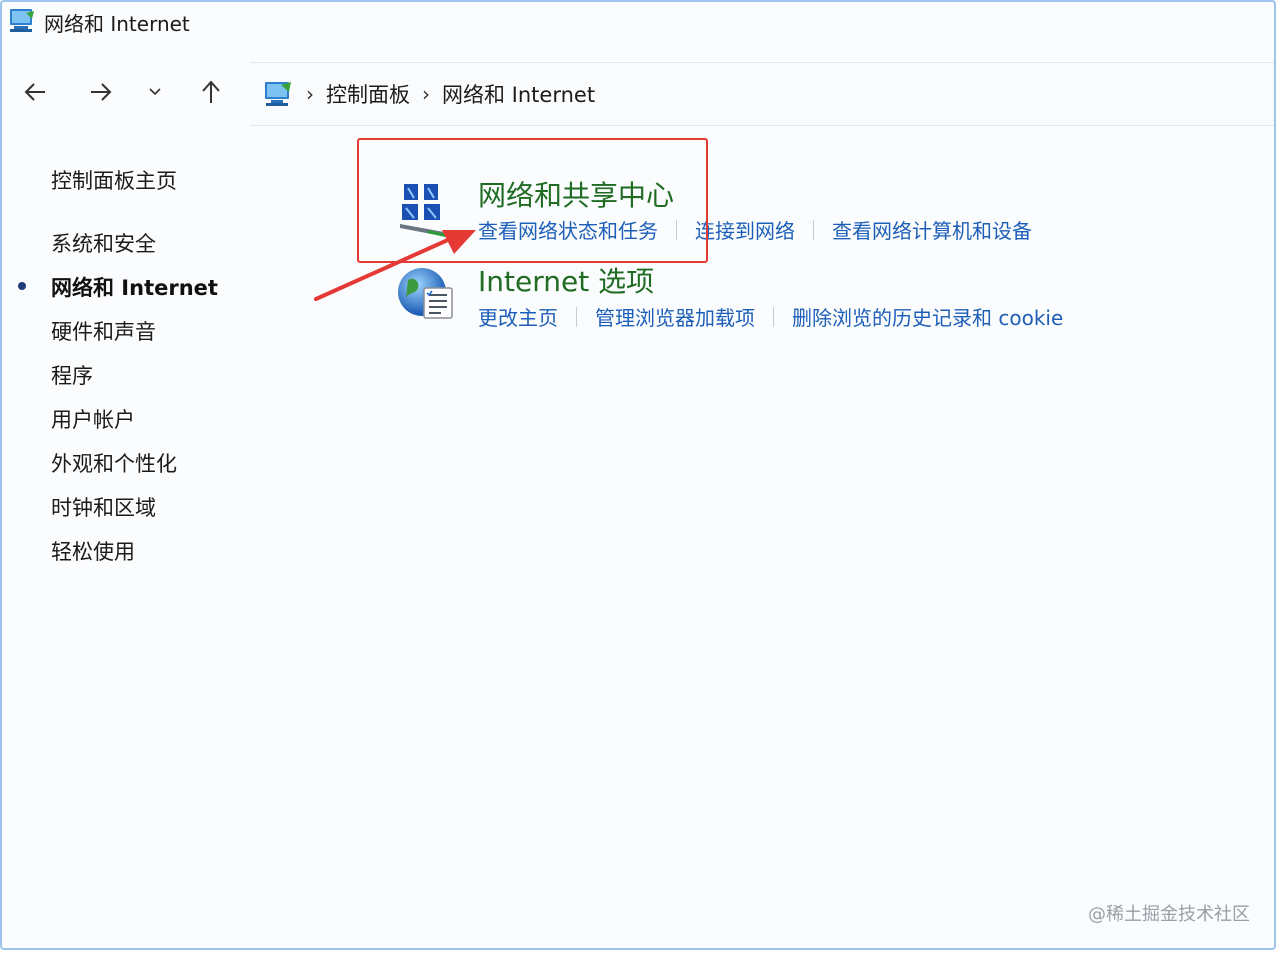 The width and height of the screenshot is (1280, 956). I want to click on watermark: @稀土掘金技术社区, so click(1169, 914).